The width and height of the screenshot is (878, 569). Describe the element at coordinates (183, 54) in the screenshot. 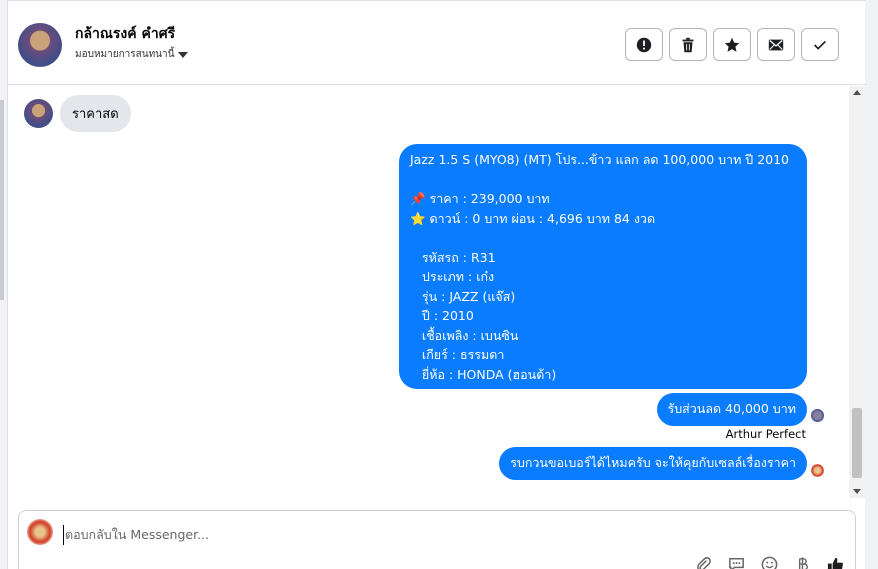

I see `caret-down-icon` at that location.